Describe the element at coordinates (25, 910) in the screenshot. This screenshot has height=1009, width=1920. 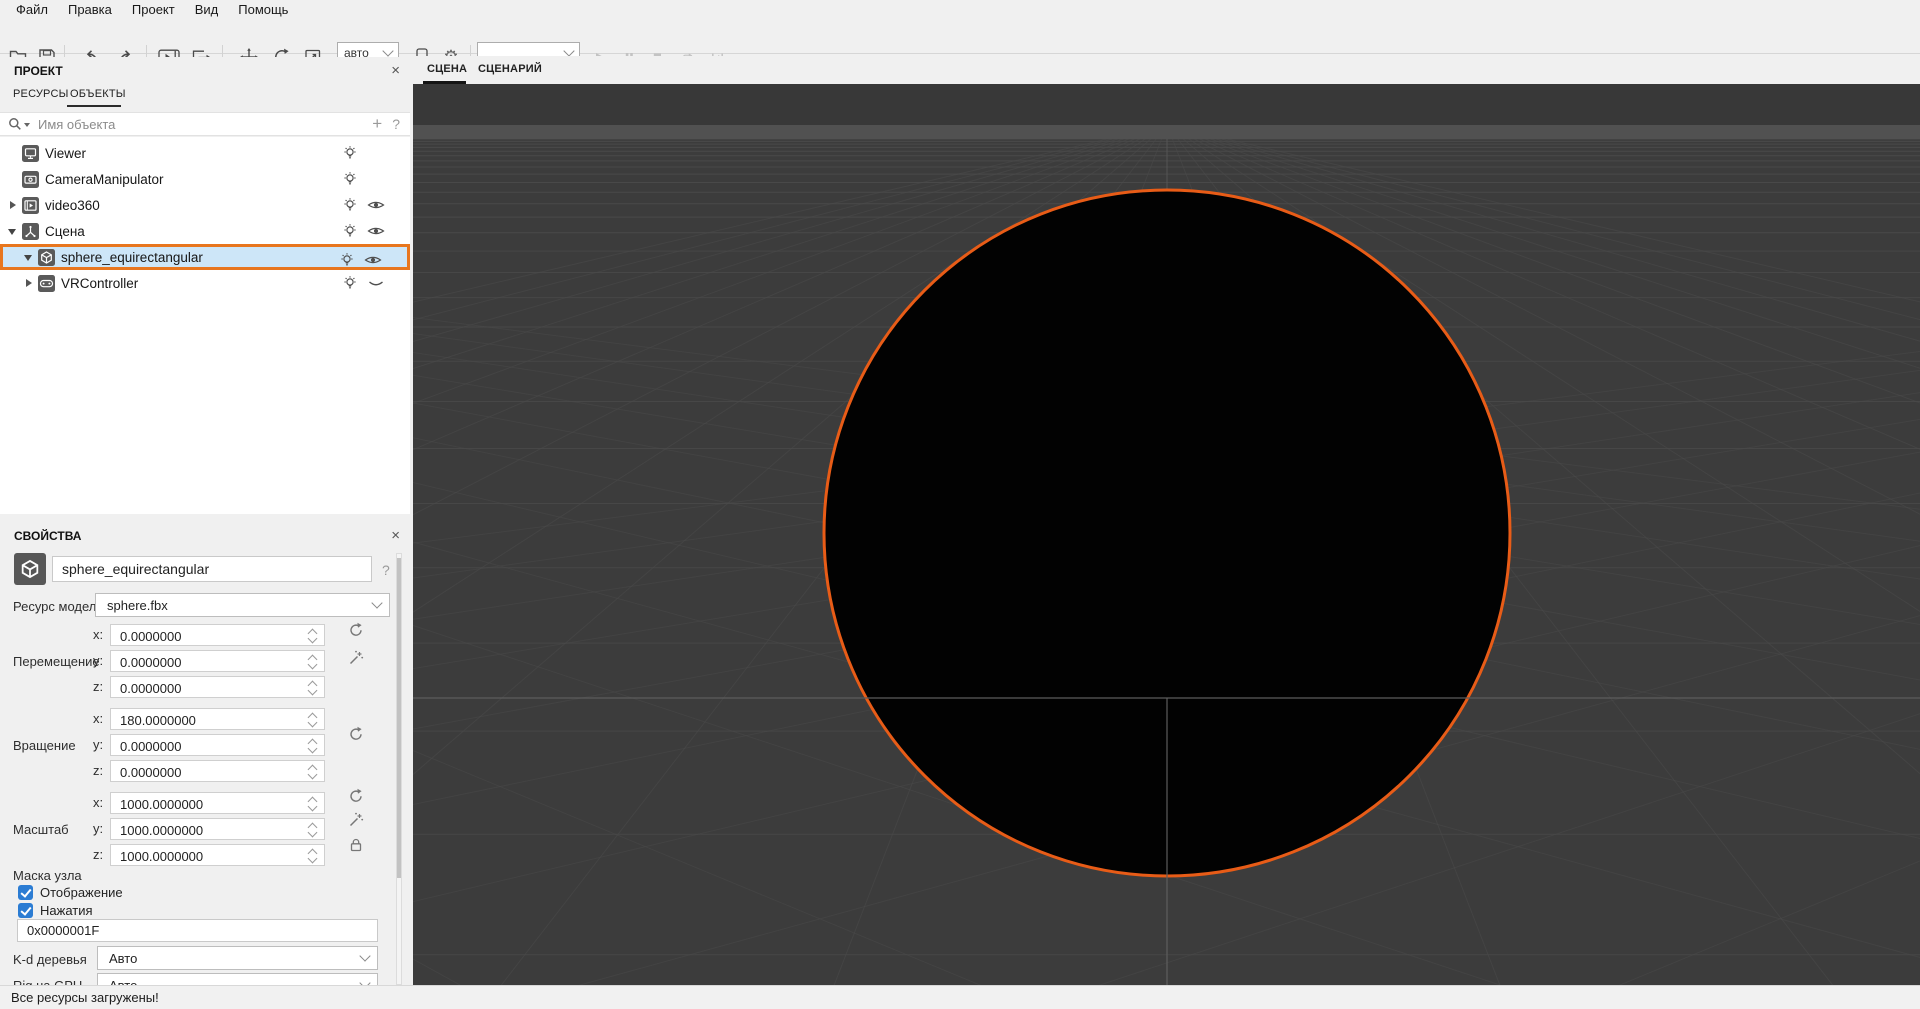
I see `click-checkbox` at that location.